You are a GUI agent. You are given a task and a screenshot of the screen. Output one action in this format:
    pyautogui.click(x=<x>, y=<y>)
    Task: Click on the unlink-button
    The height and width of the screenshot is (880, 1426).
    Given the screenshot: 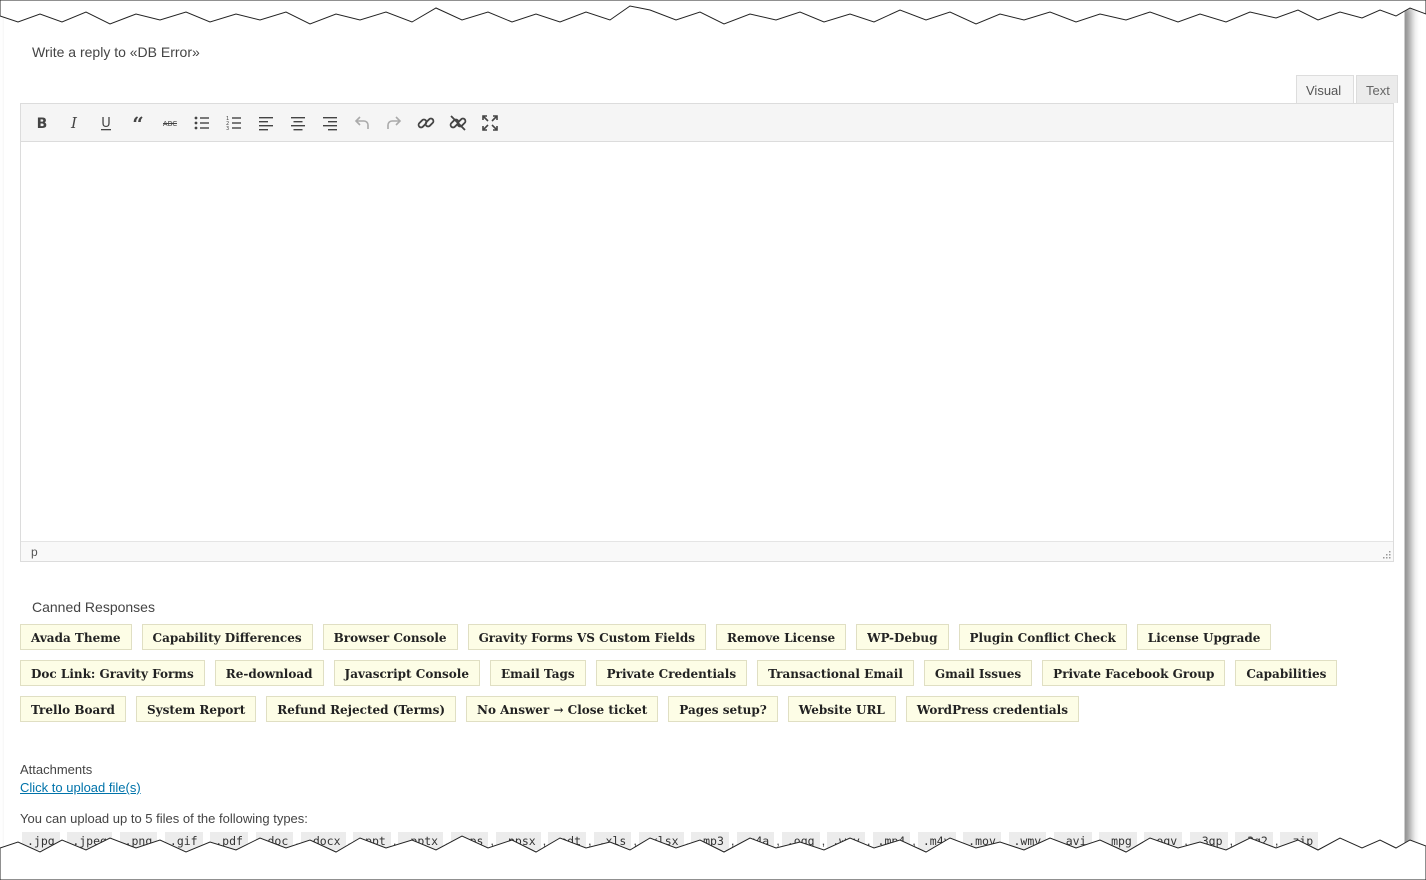 What is the action you would take?
    pyautogui.click(x=458, y=123)
    